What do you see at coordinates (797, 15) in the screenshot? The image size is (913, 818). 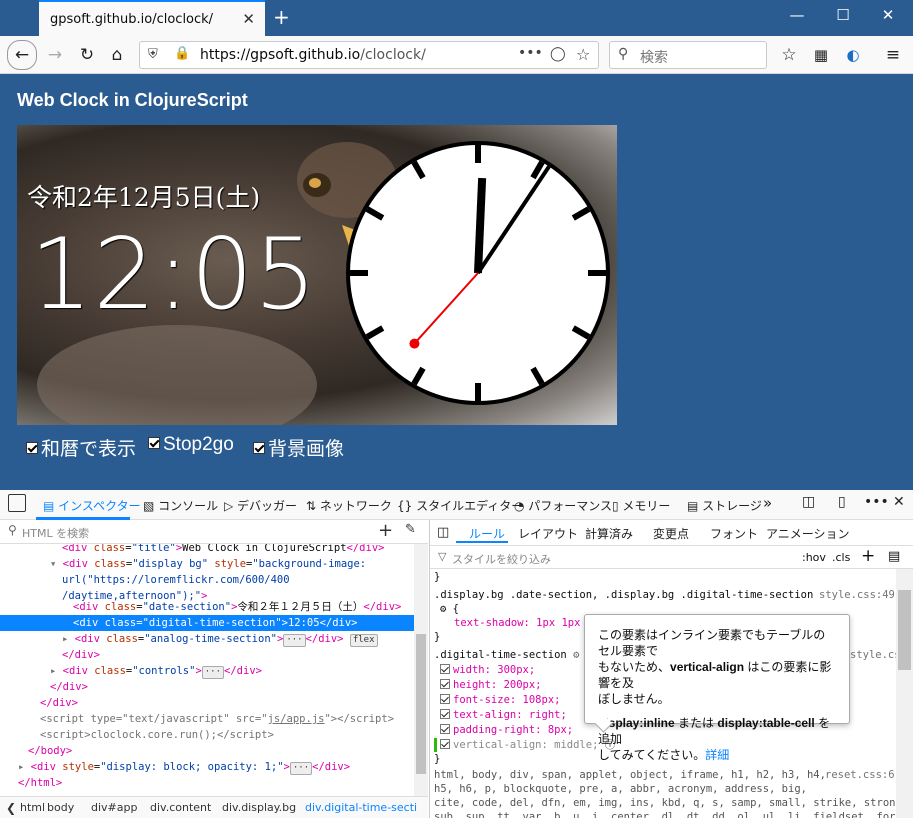 I see `minimize-icon: —` at bounding box center [797, 15].